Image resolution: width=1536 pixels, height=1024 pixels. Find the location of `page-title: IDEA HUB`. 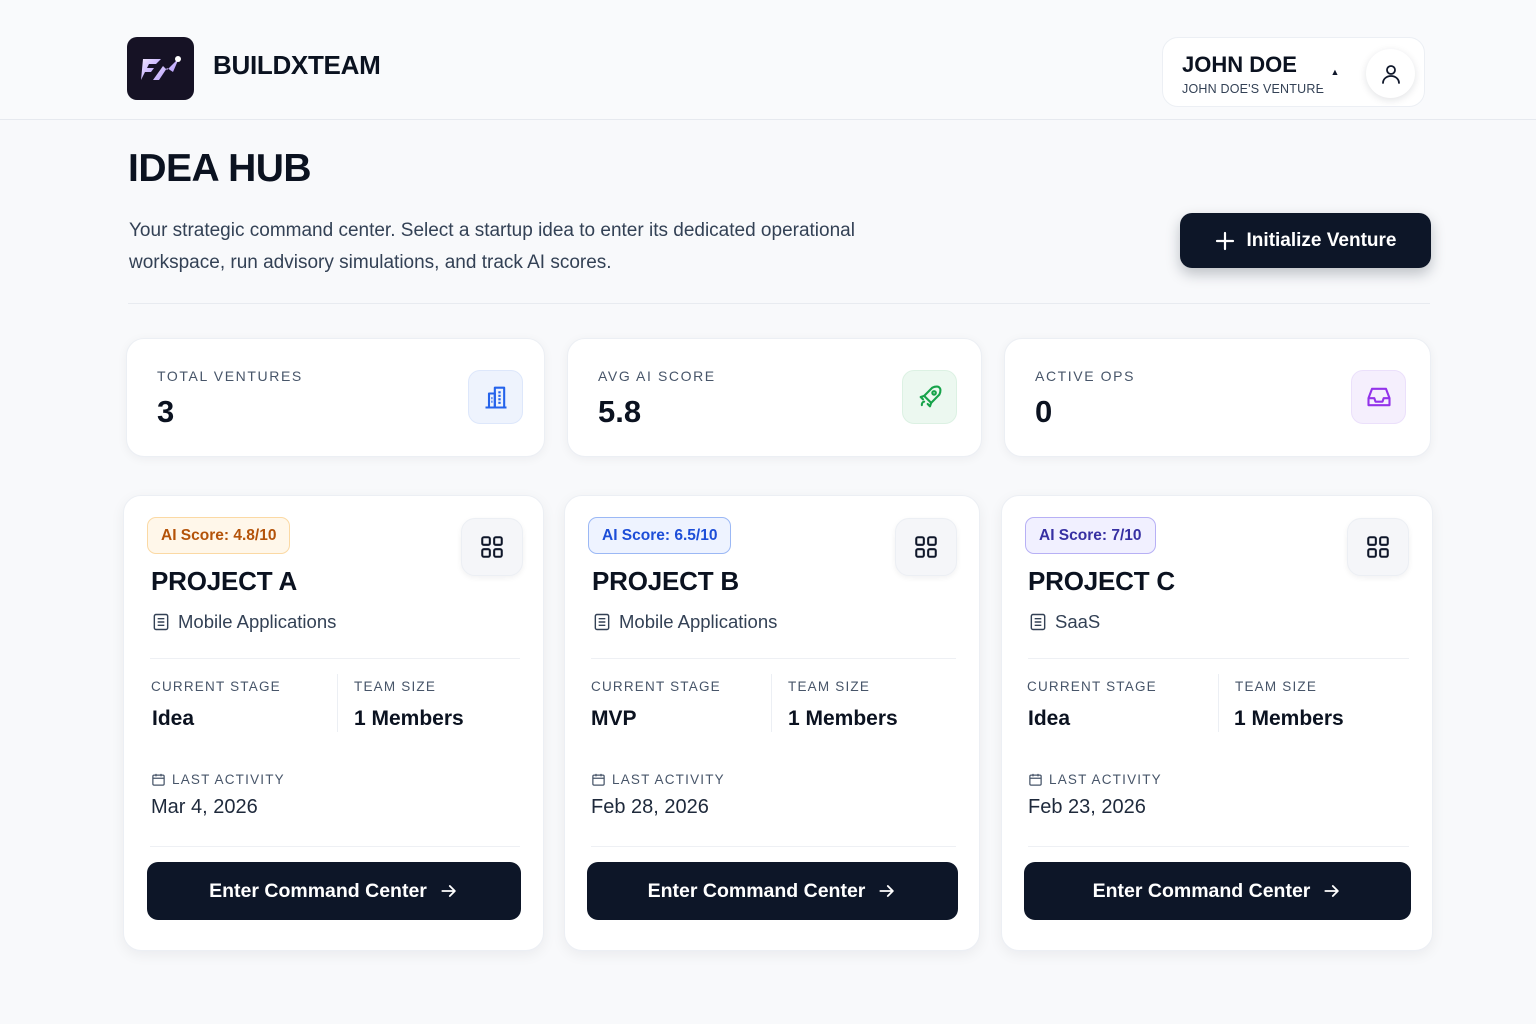

page-title: IDEA HUB is located at coordinates (220, 168).